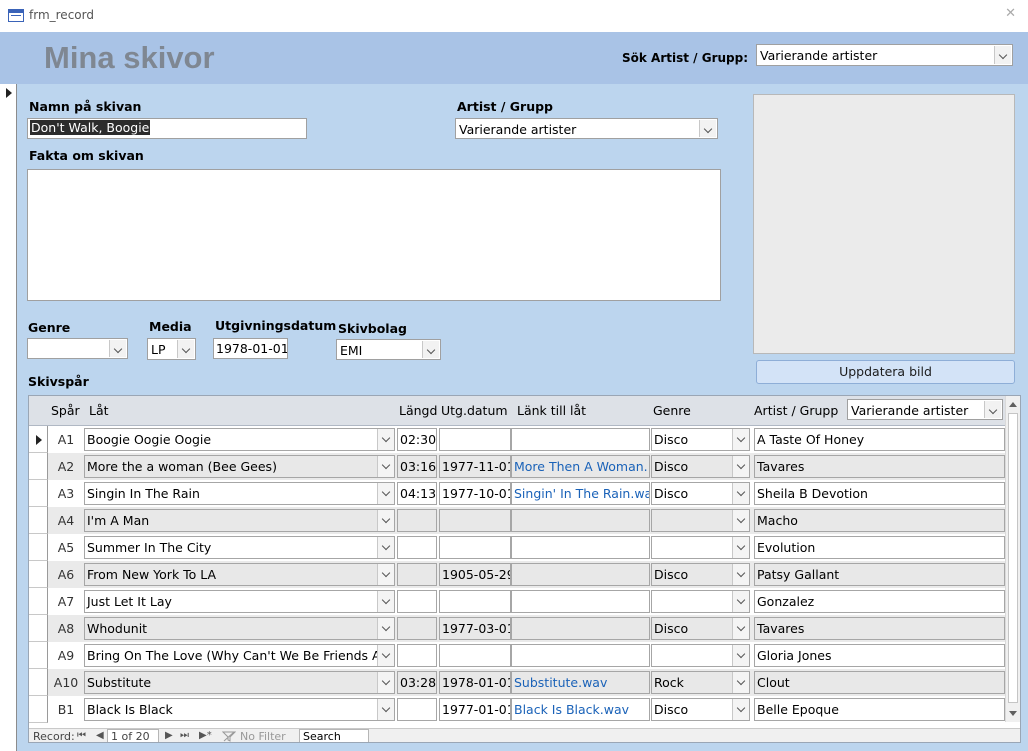 This screenshot has width=1028, height=751. What do you see at coordinates (374, 235) in the screenshot?
I see `facts-memo` at bounding box center [374, 235].